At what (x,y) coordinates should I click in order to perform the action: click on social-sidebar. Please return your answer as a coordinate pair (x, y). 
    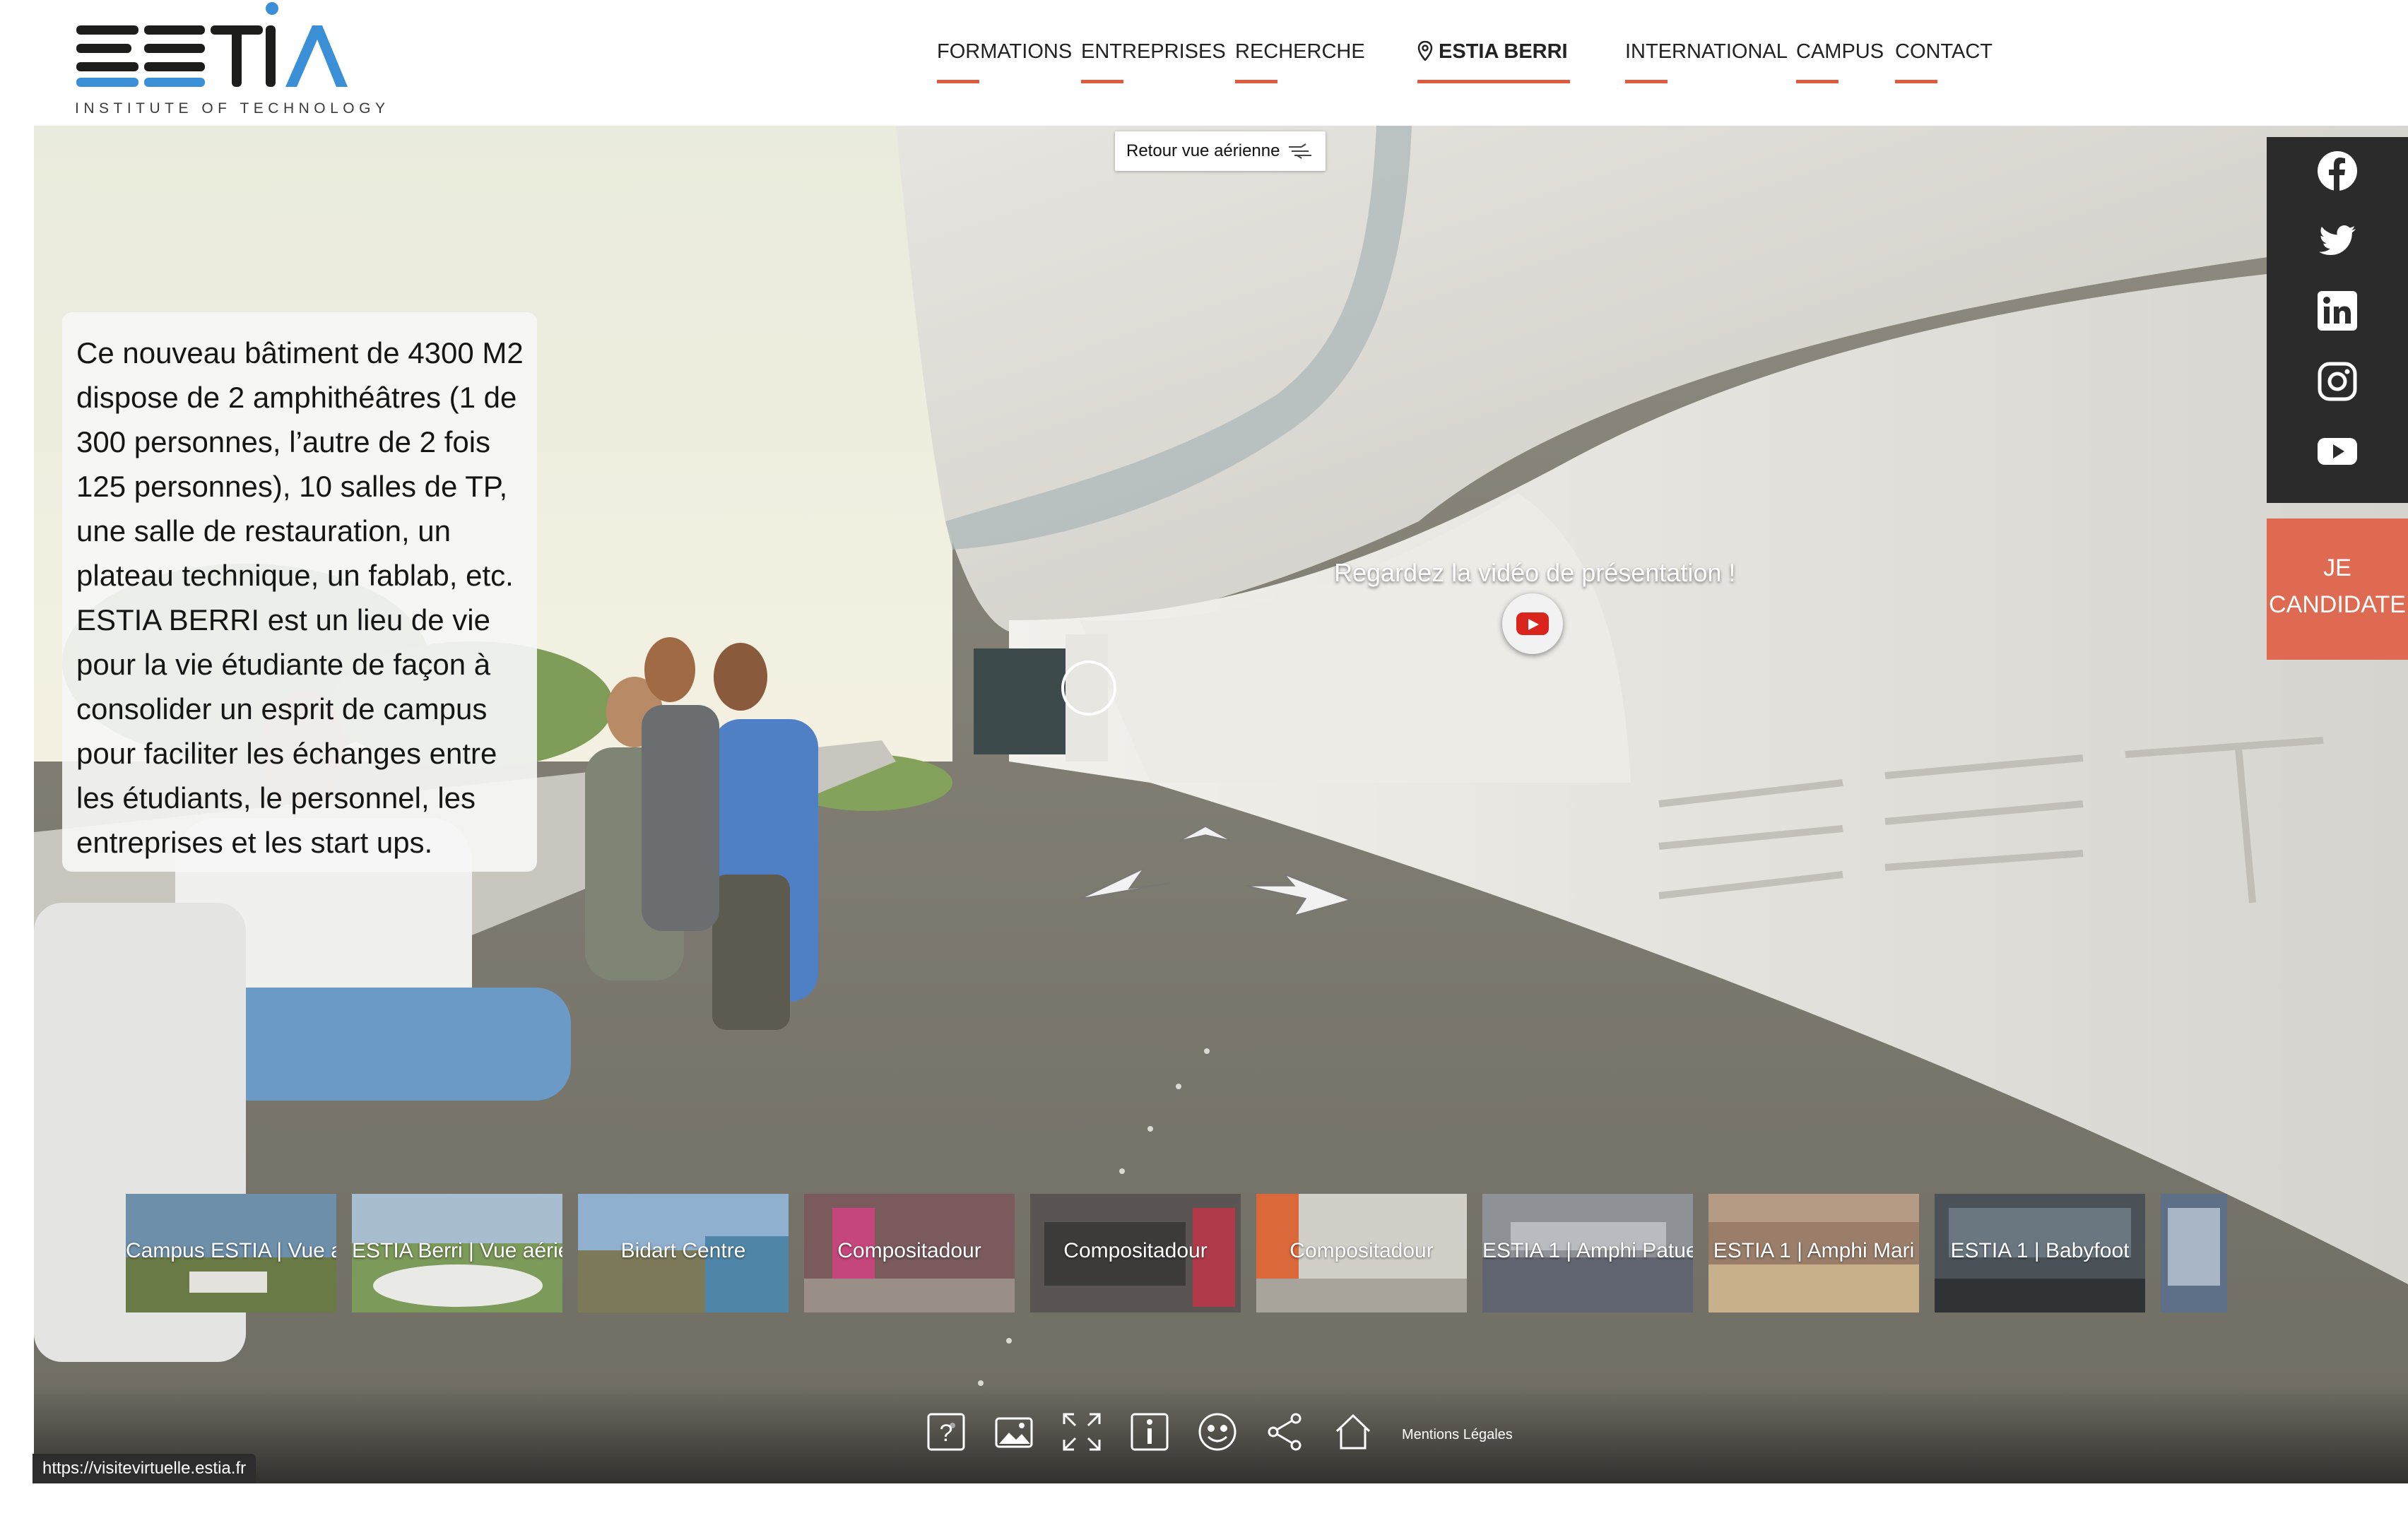
    Looking at the image, I should click on (2337, 320).